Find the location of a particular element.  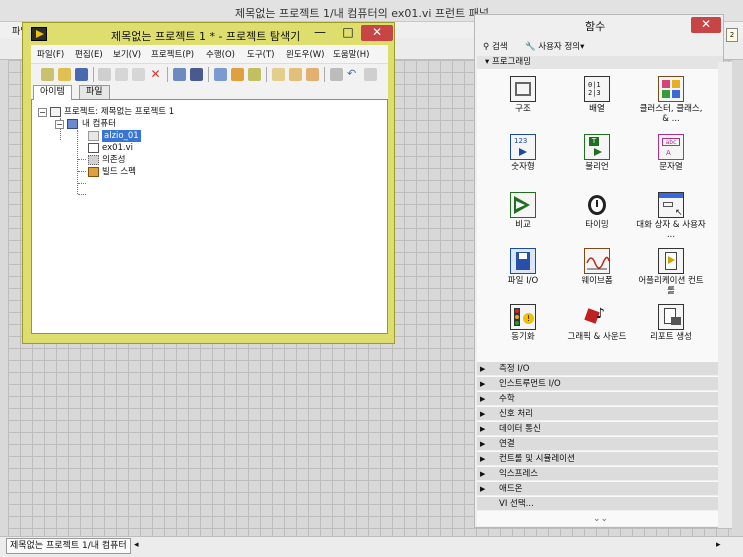

tab-files: 파일 is located at coordinates (94, 92).